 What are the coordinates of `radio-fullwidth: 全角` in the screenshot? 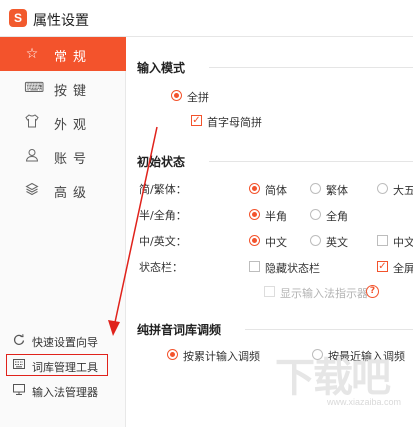 It's located at (335, 216).